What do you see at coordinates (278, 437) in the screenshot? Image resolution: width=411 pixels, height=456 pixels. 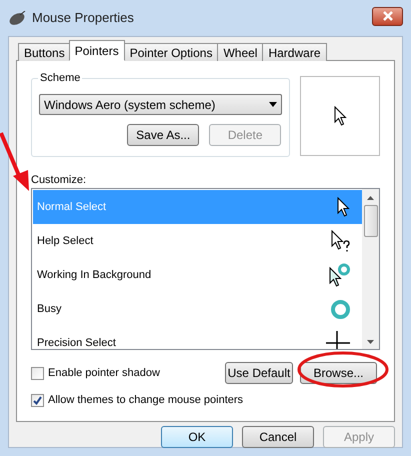 I see `cancel-button: Cancel` at bounding box center [278, 437].